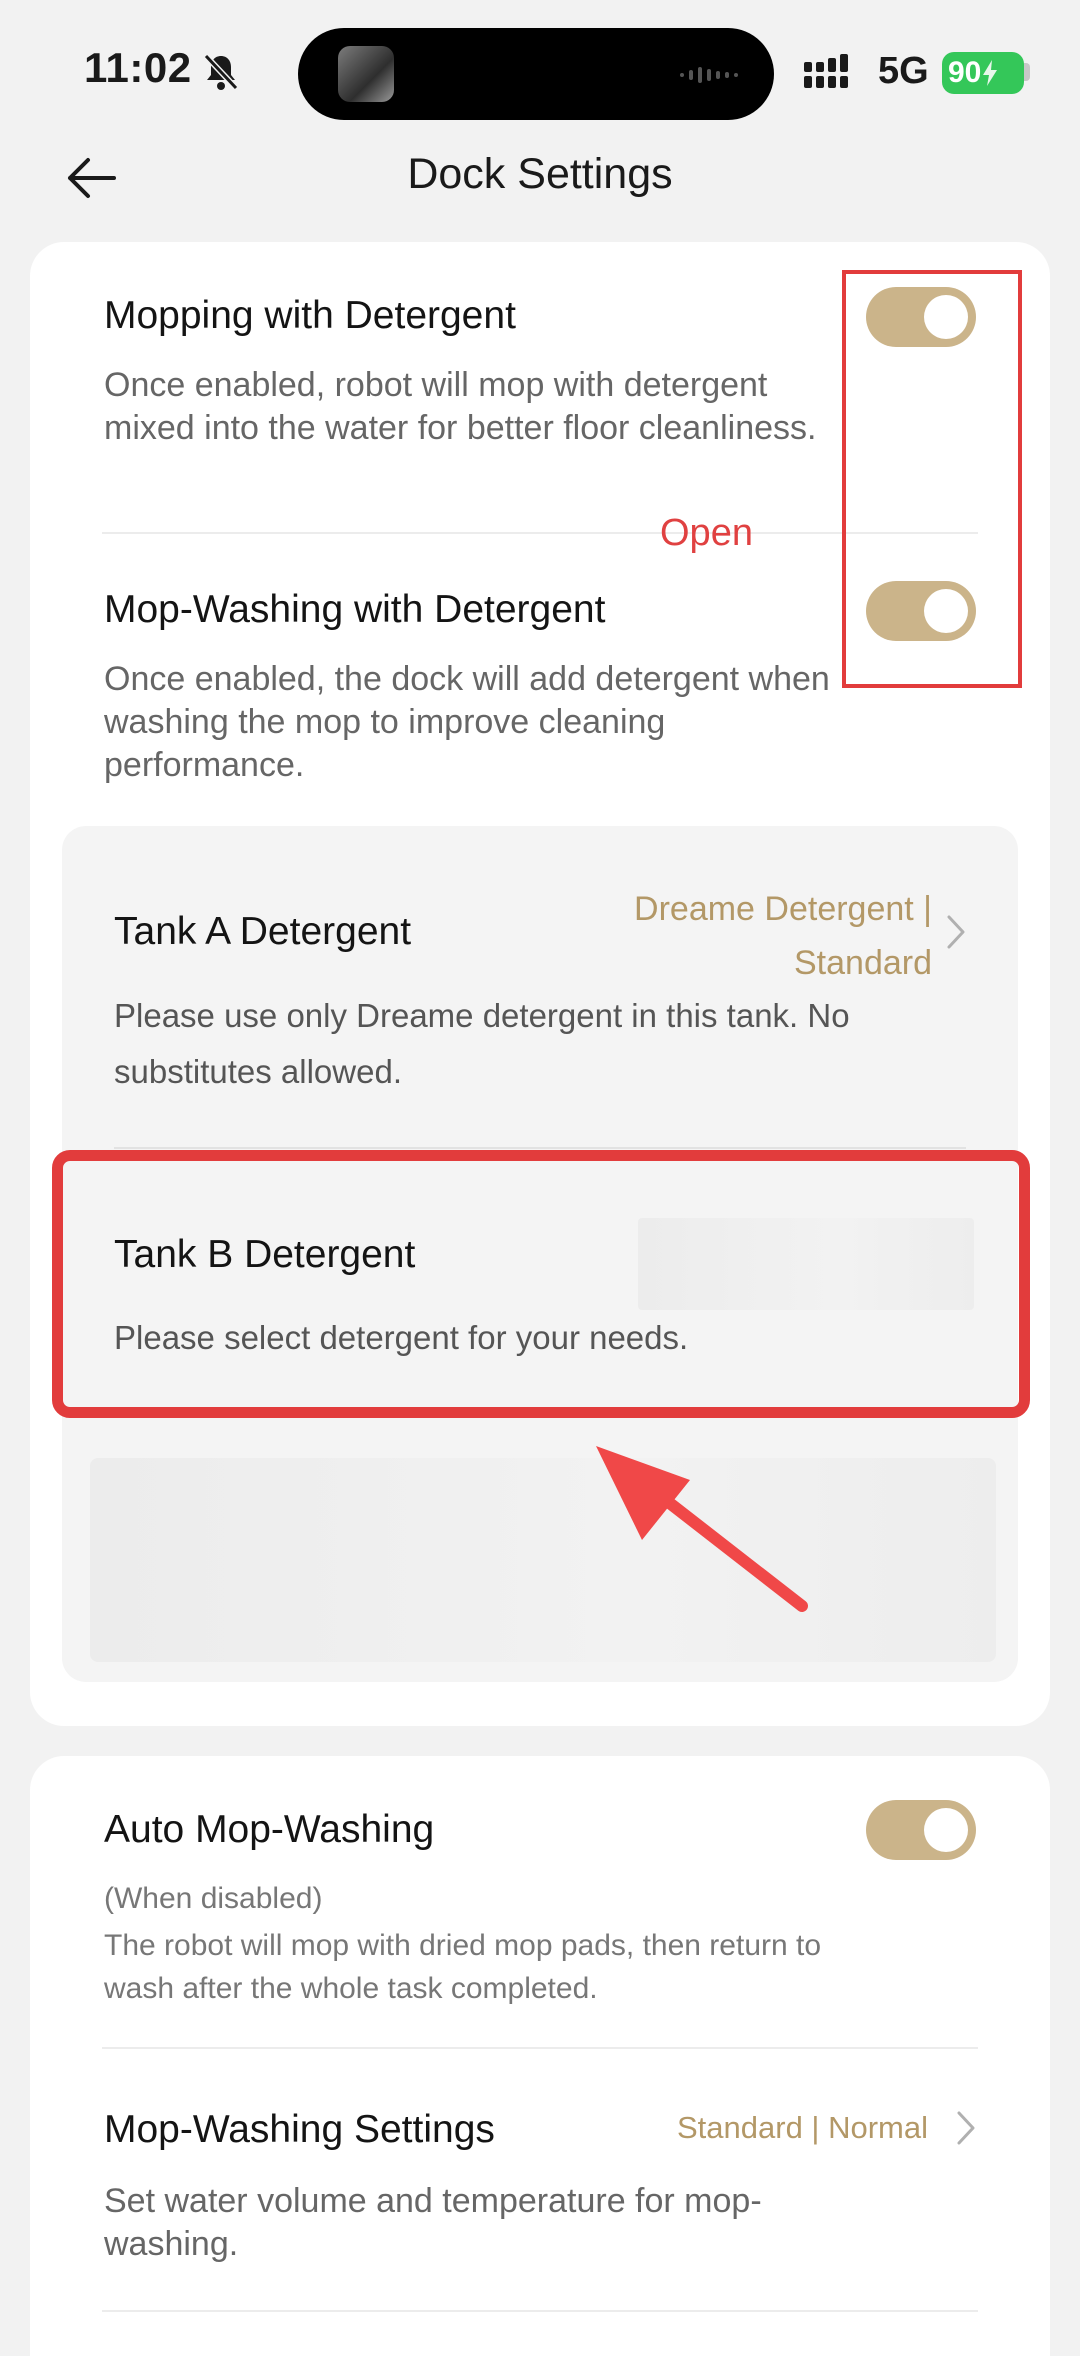  What do you see at coordinates (263, 931) in the screenshot?
I see `tank-a-title: Tank A Detergent` at bounding box center [263, 931].